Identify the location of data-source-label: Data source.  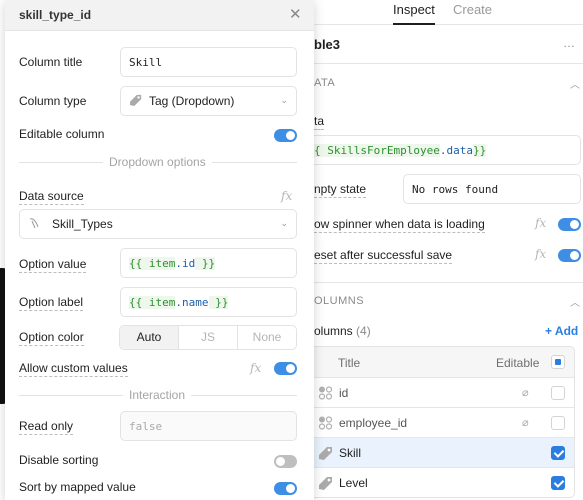
(51, 197).